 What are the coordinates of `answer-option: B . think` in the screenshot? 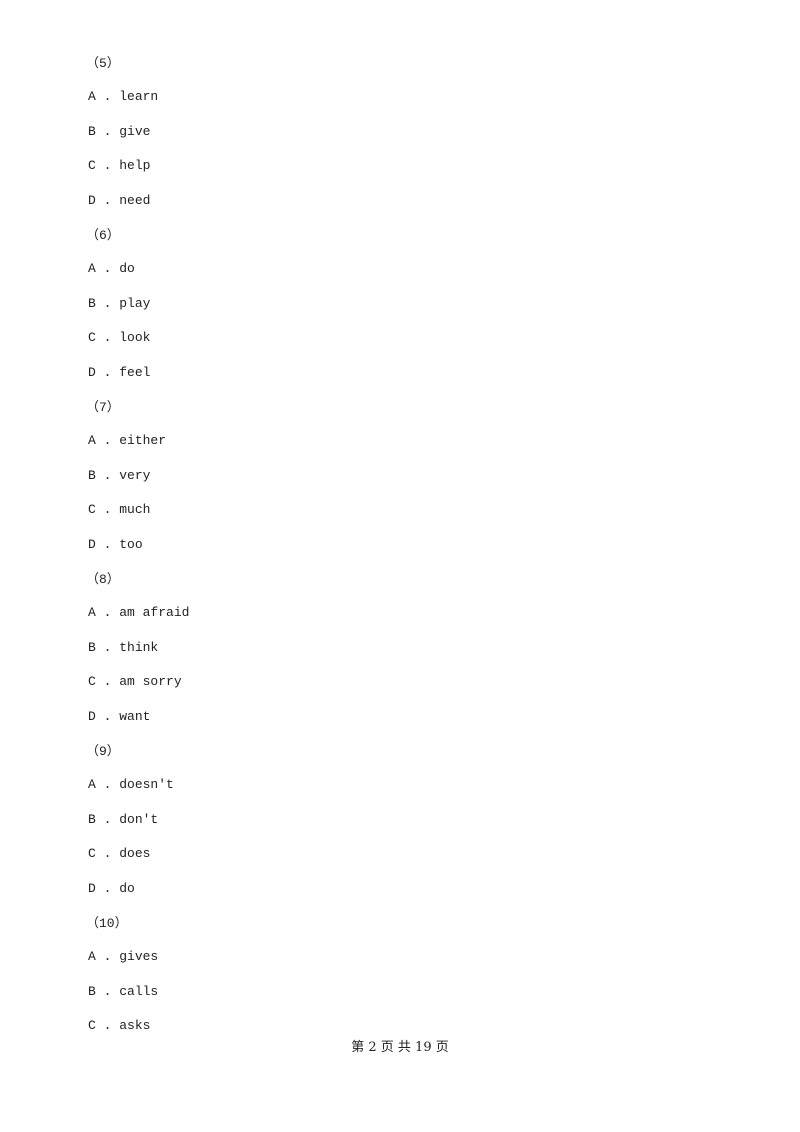 It's located at (123, 647).